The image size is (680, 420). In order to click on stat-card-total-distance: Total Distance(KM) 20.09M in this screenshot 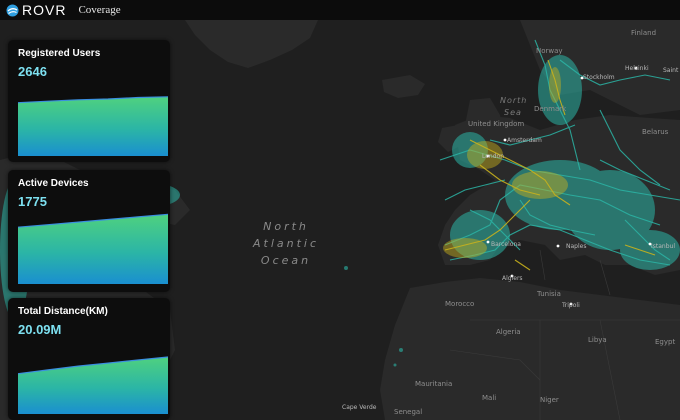, I will do `click(89, 359)`.